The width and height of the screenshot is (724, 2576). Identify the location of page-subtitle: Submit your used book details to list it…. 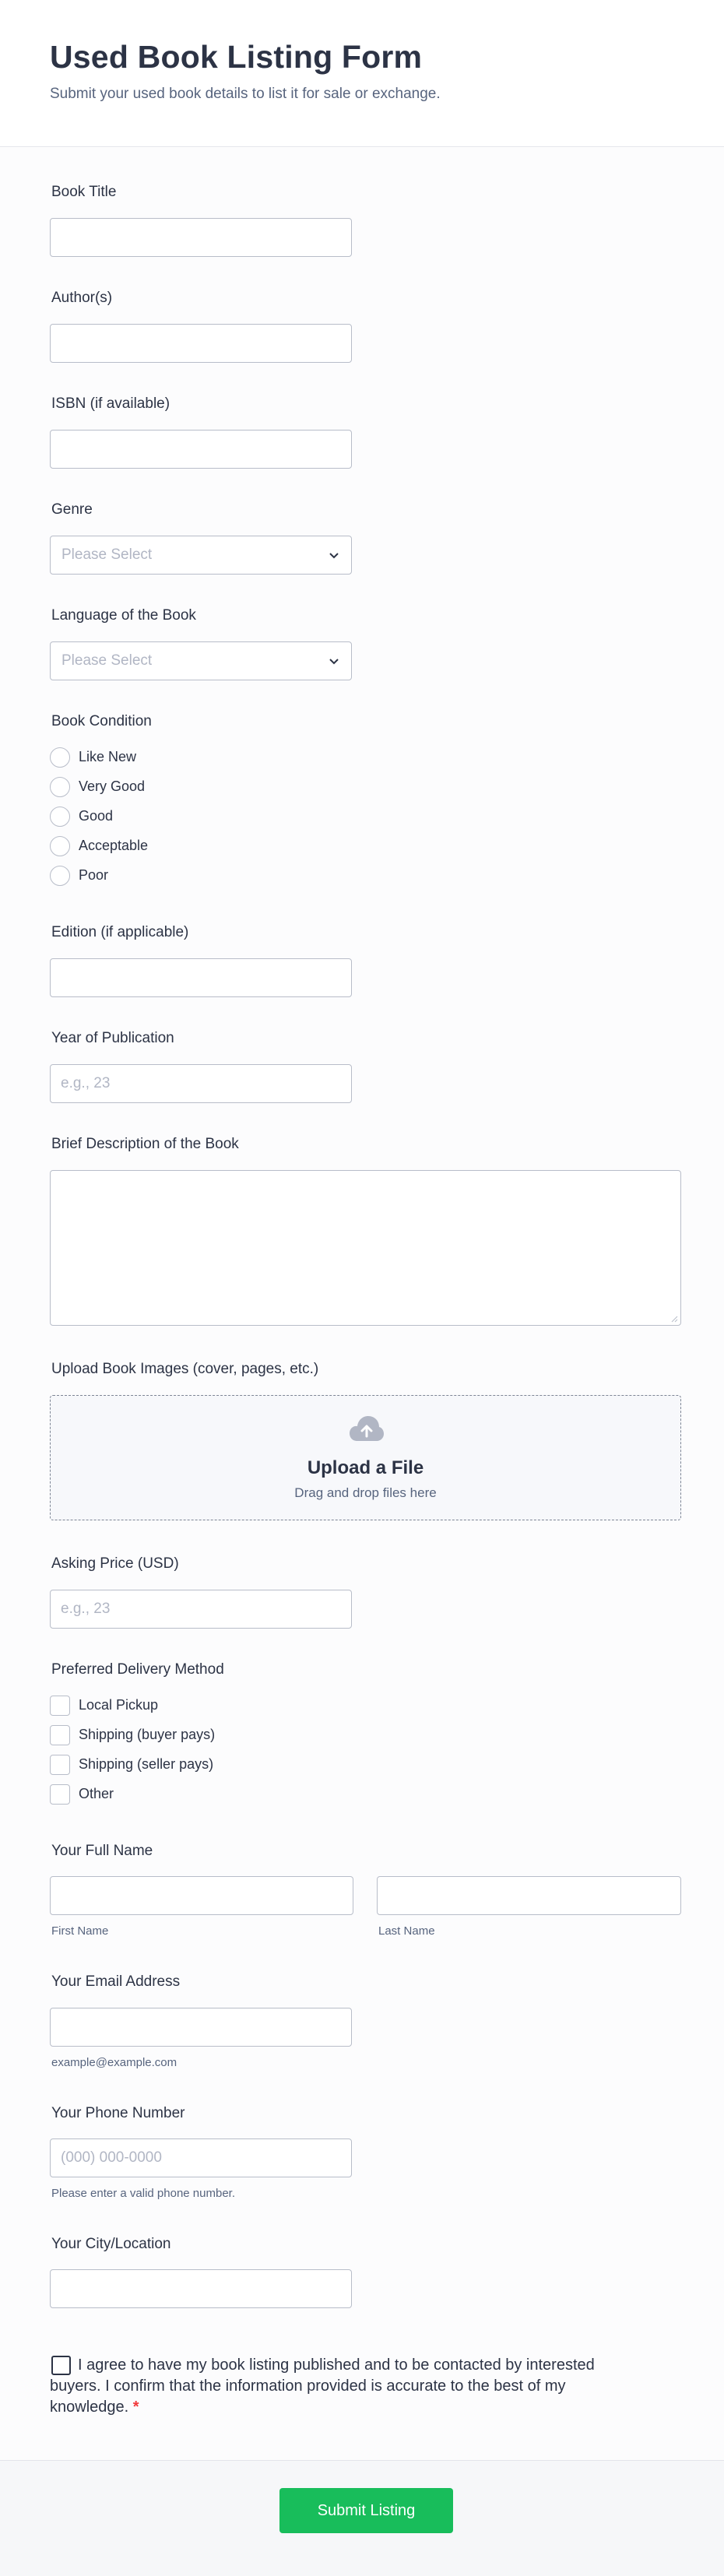
(245, 94).